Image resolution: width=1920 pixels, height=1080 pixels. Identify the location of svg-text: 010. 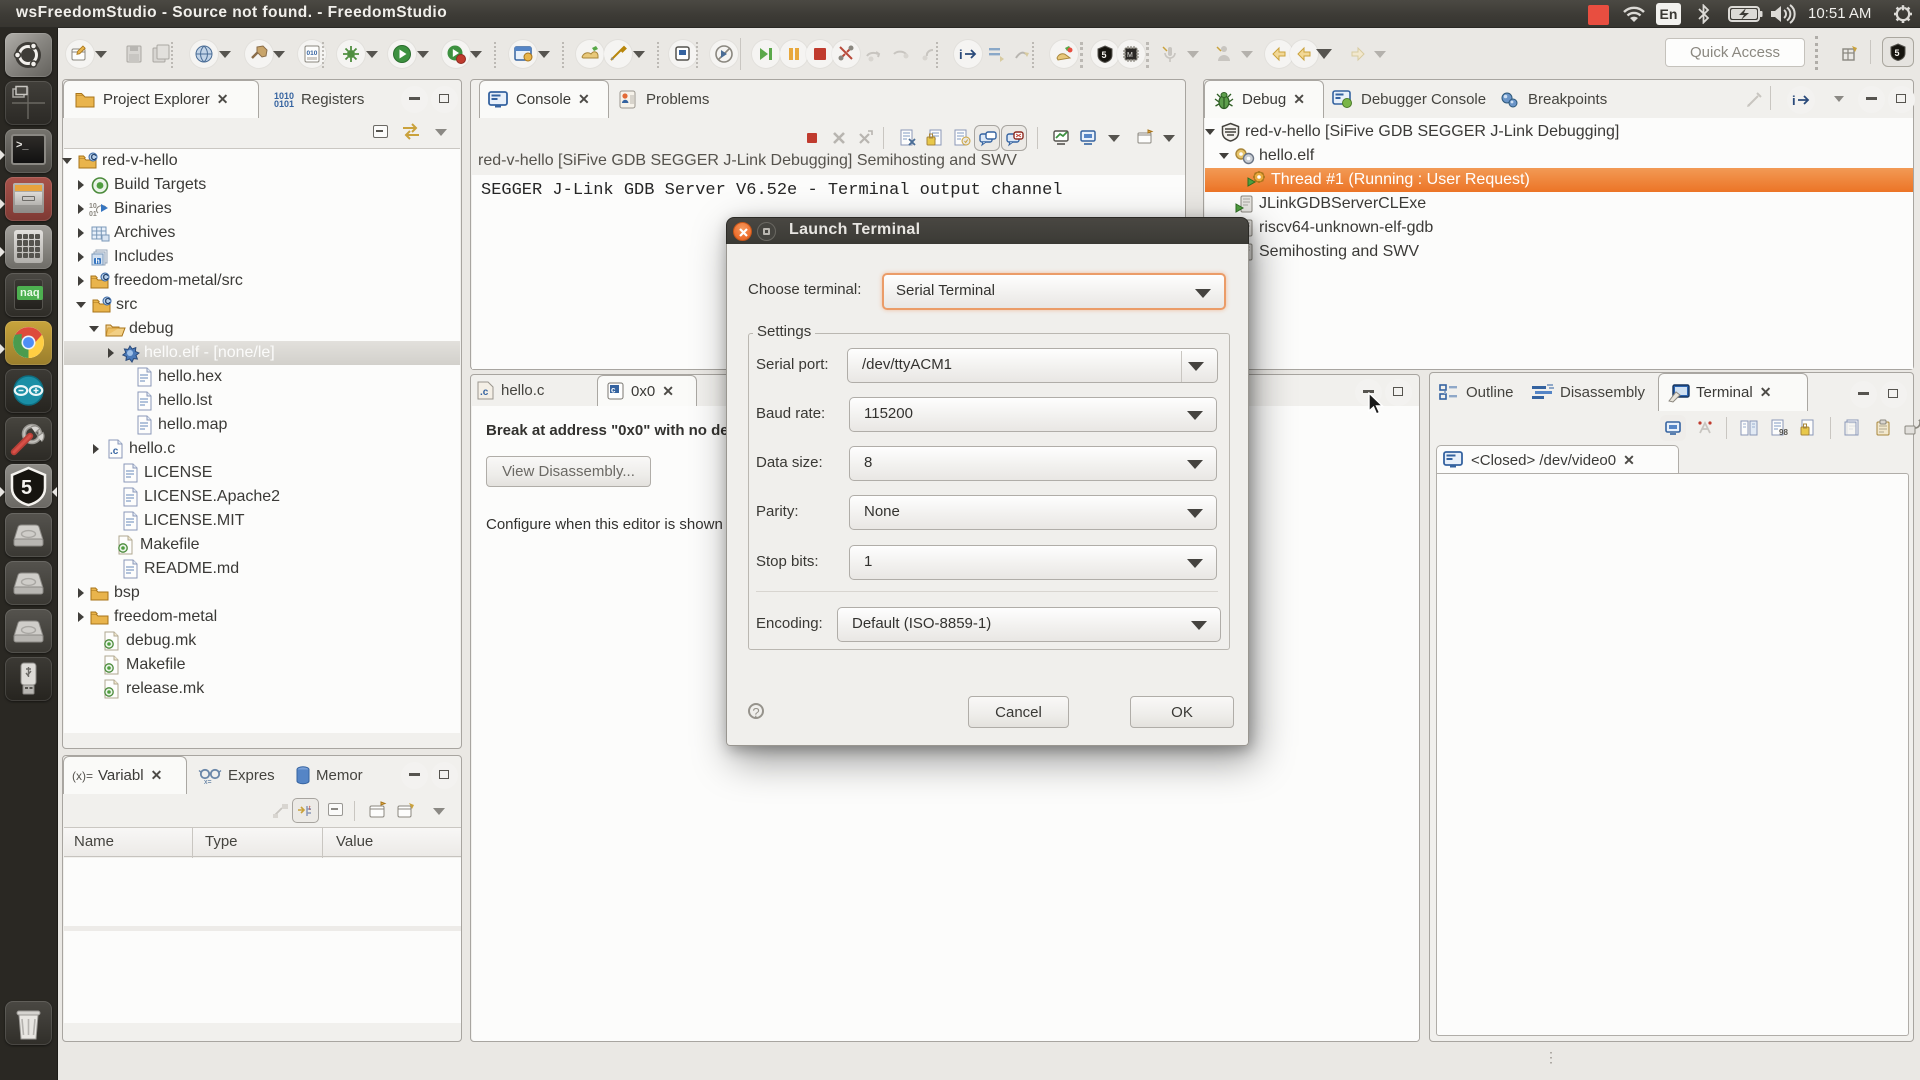
(312, 53).